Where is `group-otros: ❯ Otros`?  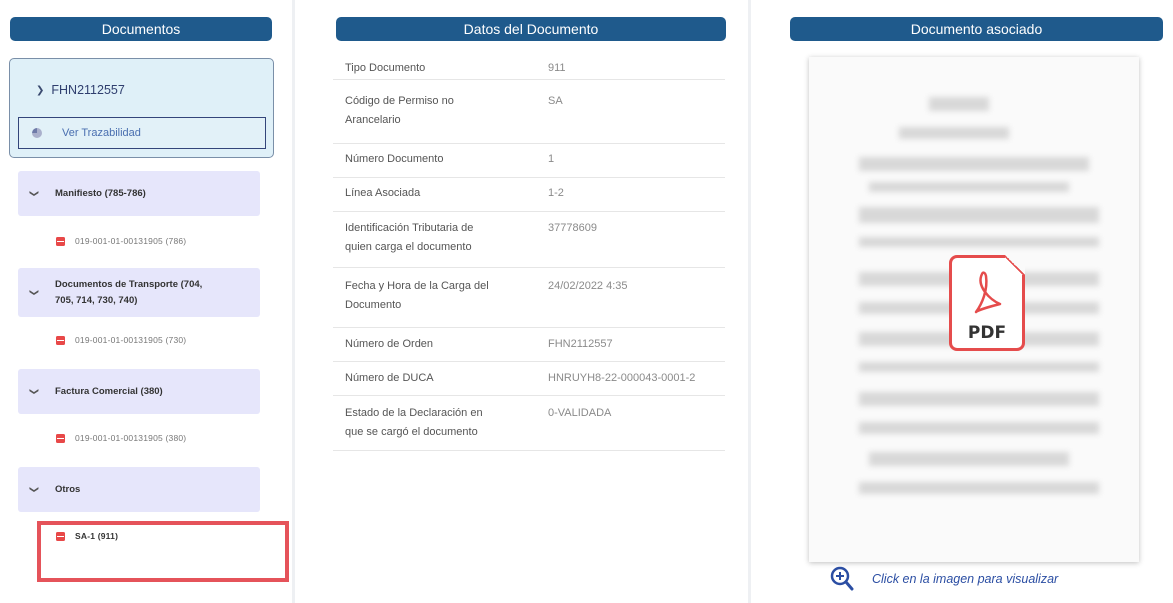
group-otros: ❯ Otros is located at coordinates (139, 489).